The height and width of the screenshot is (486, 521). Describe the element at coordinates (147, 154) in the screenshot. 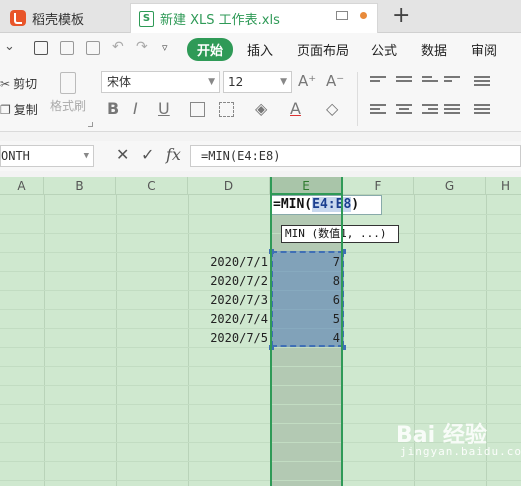

I see `confirm-icon: ✓` at that location.